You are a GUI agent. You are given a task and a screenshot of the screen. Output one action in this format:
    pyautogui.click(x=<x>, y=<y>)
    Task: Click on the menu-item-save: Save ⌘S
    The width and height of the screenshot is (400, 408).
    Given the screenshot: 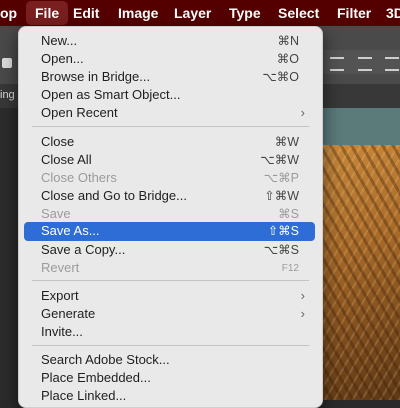 What is the action you would take?
    pyautogui.click(x=170, y=213)
    